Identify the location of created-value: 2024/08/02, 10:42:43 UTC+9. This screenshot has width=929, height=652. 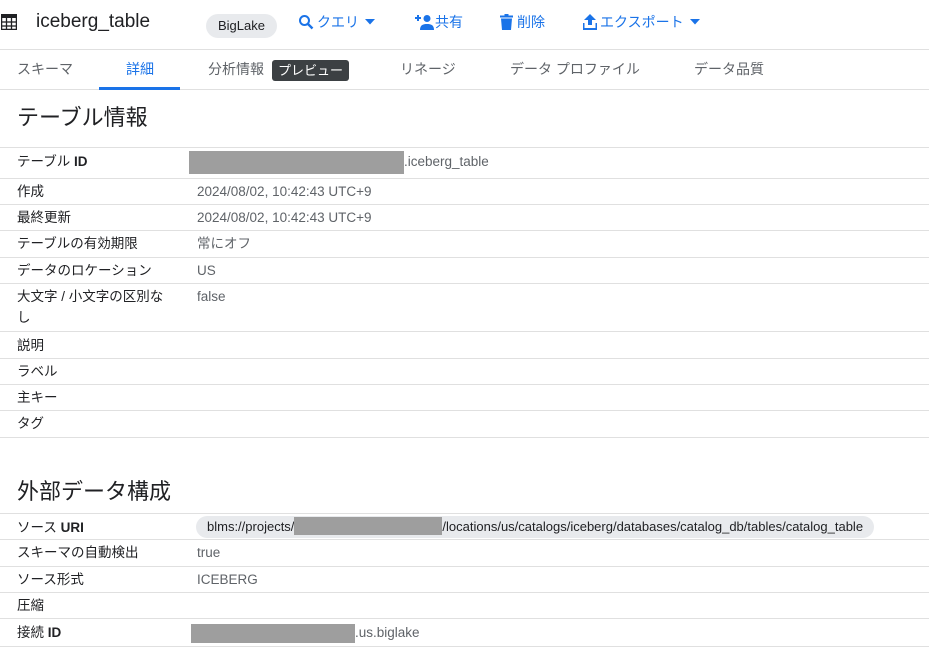
(284, 191).